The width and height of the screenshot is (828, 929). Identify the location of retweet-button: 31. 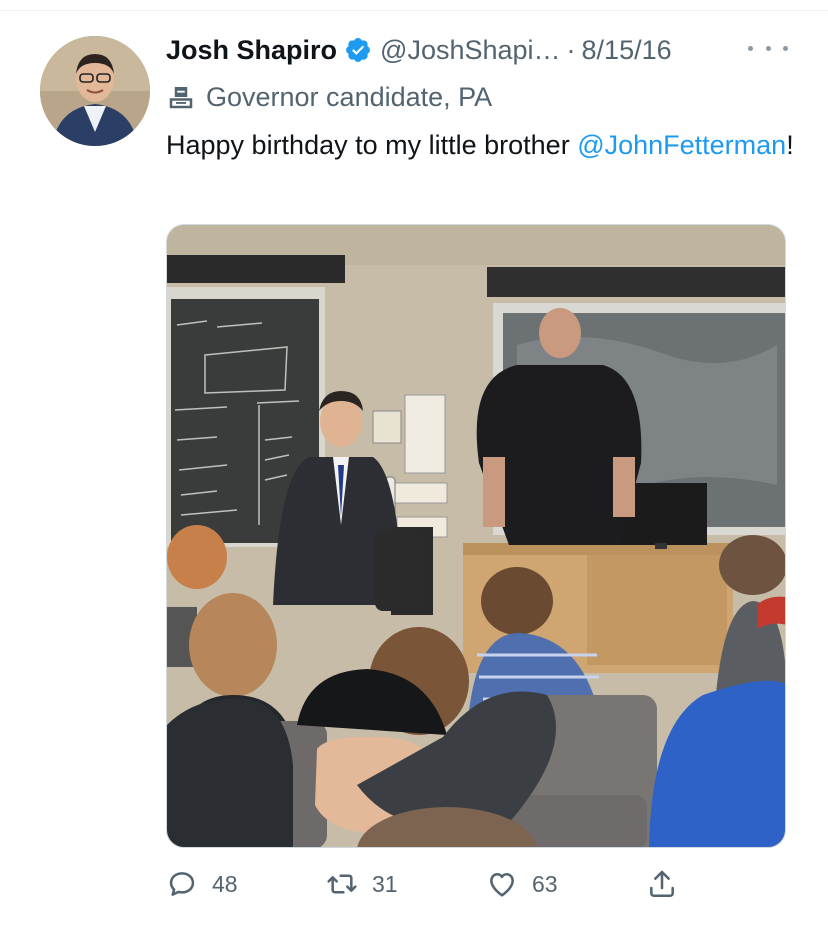
(362, 884).